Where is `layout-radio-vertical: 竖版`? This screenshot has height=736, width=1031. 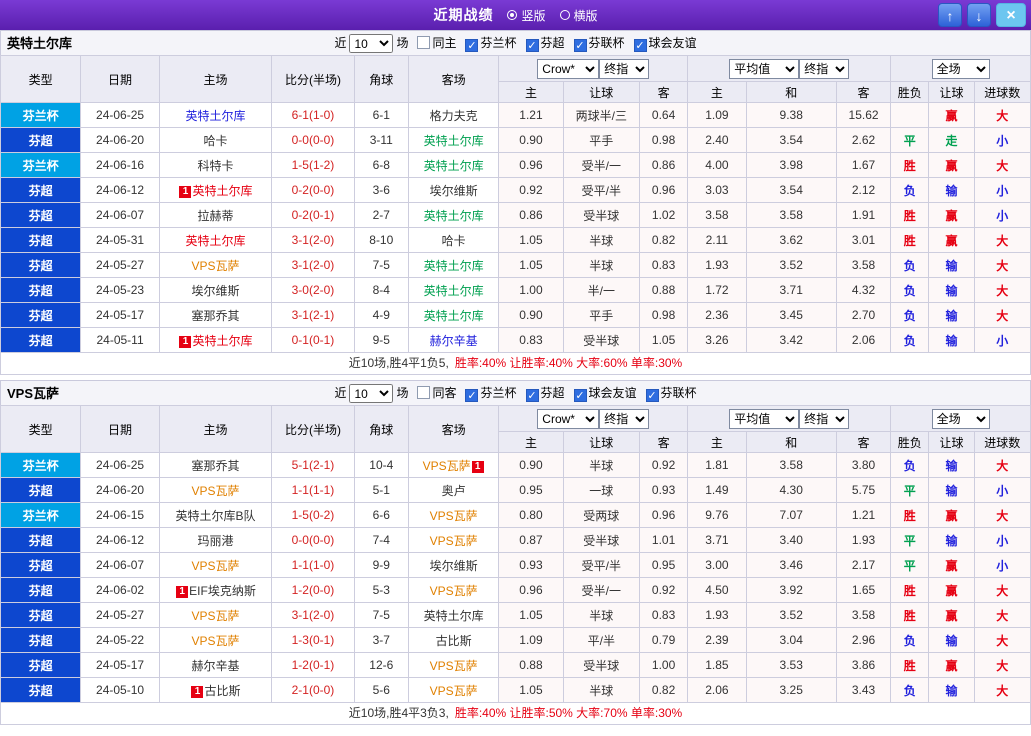 layout-radio-vertical: 竖版 is located at coordinates (526, 15).